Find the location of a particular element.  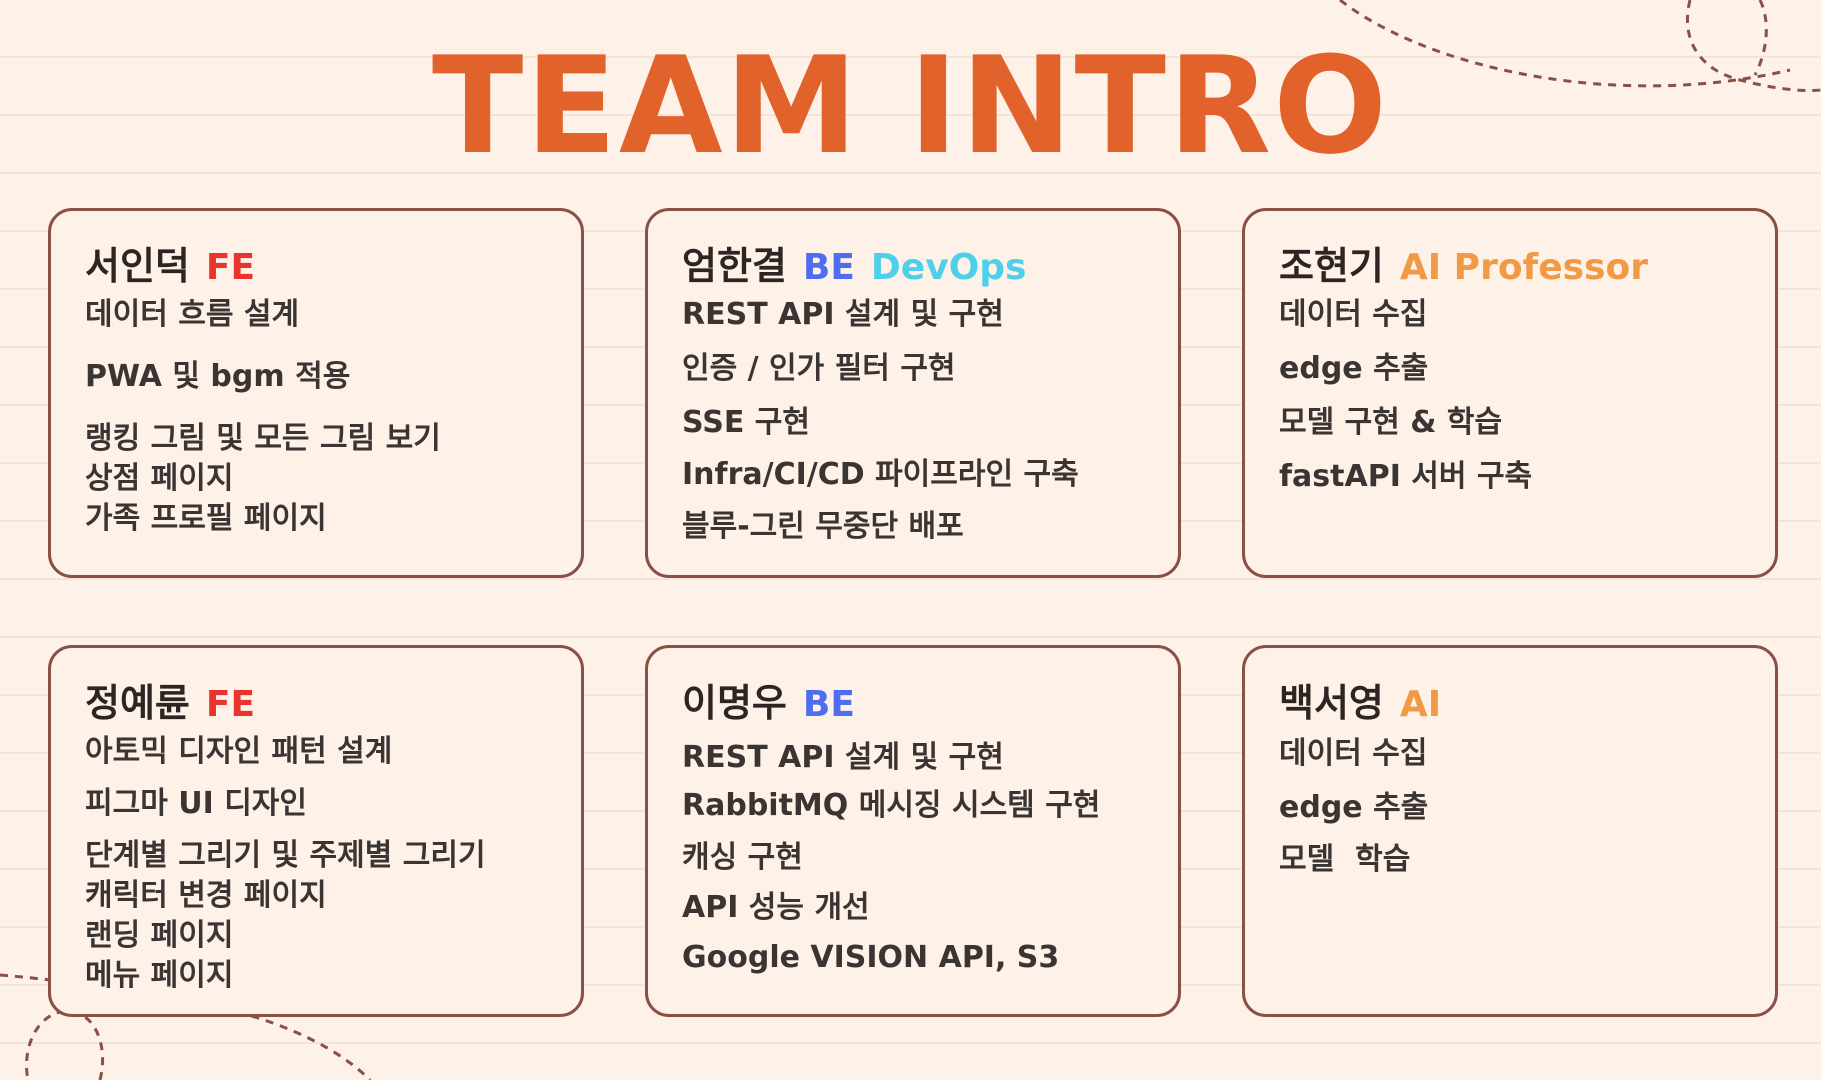

task-item: RabbitMQ 메시징 시스템 구현 is located at coordinates (891, 805).